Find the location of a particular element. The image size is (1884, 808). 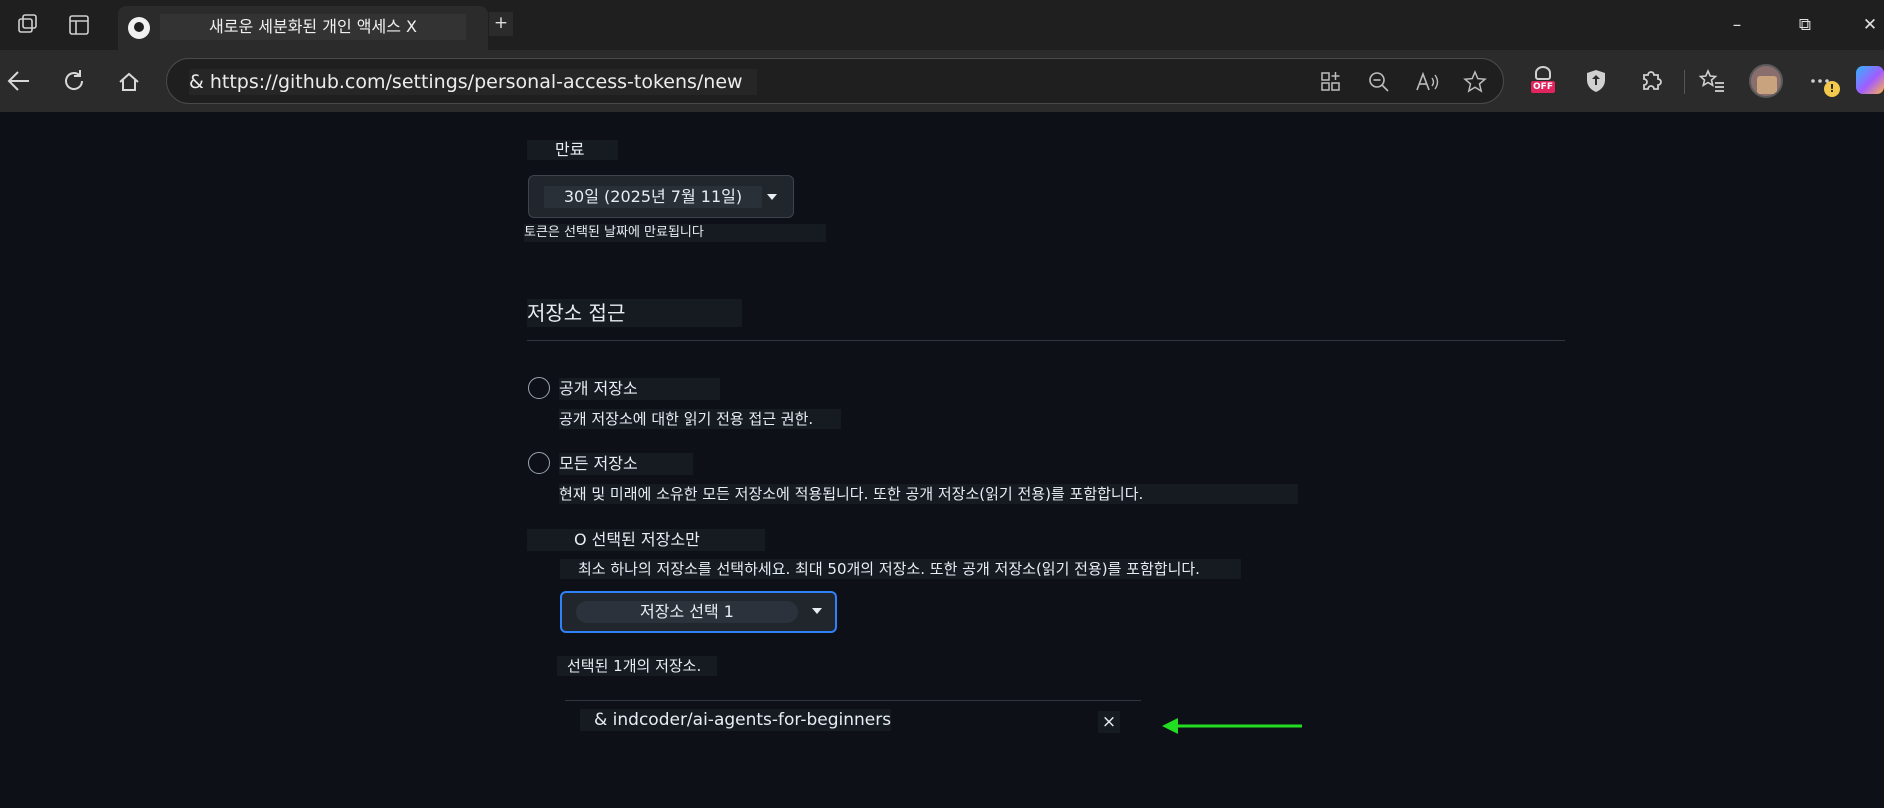

repository-access-heading: 저장소 접근 is located at coordinates (634, 313).